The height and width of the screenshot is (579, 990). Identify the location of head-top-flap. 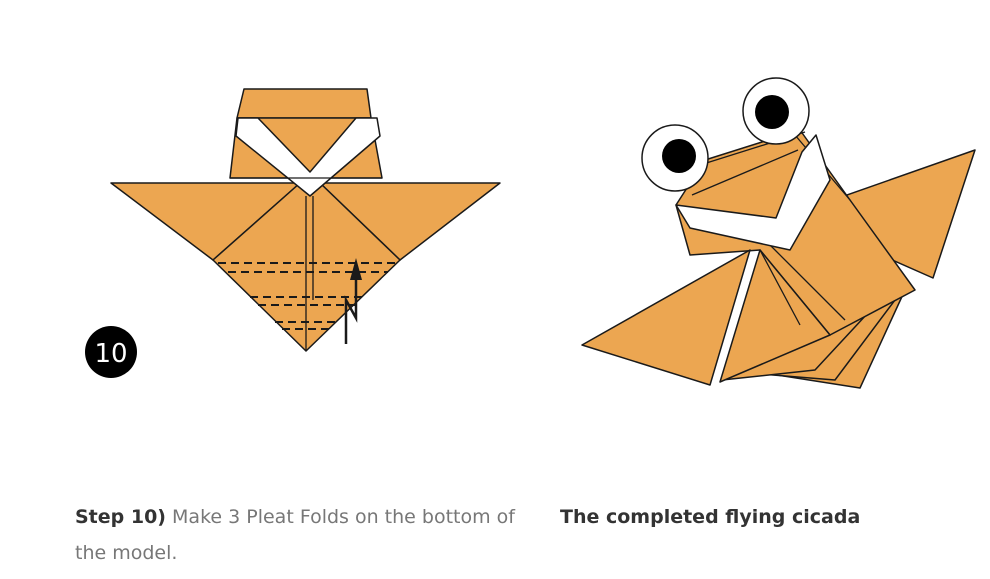
(304, 103).